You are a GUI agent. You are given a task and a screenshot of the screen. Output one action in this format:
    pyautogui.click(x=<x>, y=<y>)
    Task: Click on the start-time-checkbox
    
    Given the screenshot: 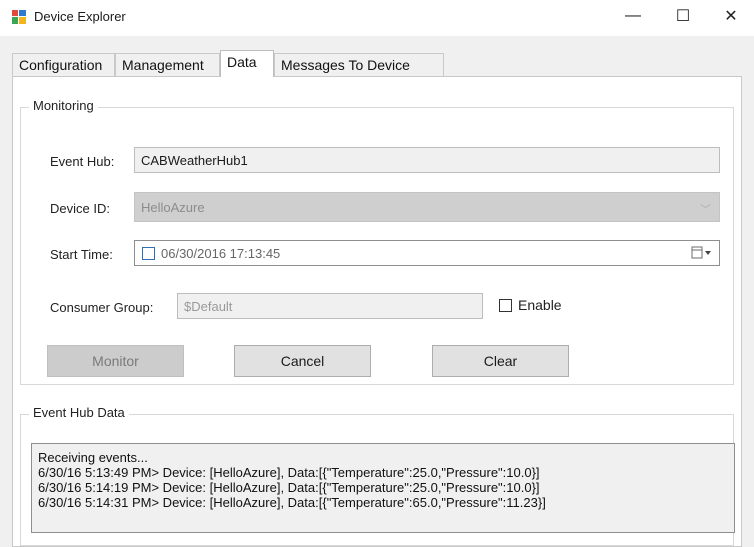 What is the action you would take?
    pyautogui.click(x=148, y=253)
    